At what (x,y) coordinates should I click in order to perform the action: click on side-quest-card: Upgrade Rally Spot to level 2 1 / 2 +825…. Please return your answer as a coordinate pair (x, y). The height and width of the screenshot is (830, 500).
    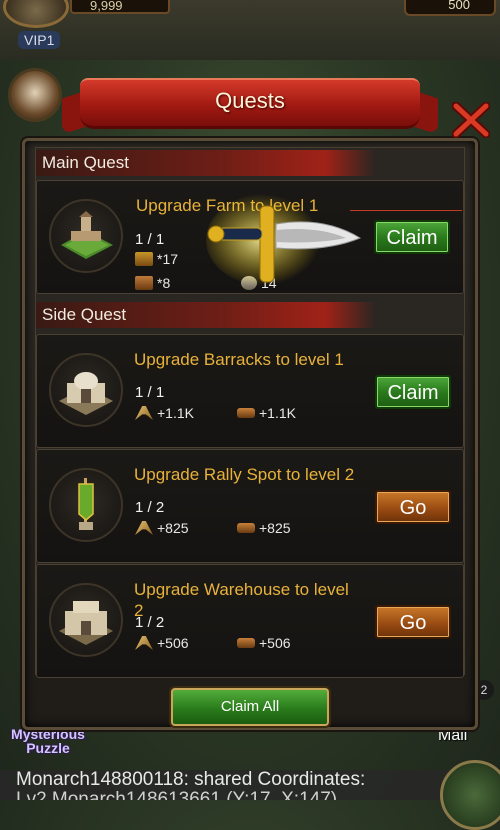
    Looking at the image, I should click on (250, 506).